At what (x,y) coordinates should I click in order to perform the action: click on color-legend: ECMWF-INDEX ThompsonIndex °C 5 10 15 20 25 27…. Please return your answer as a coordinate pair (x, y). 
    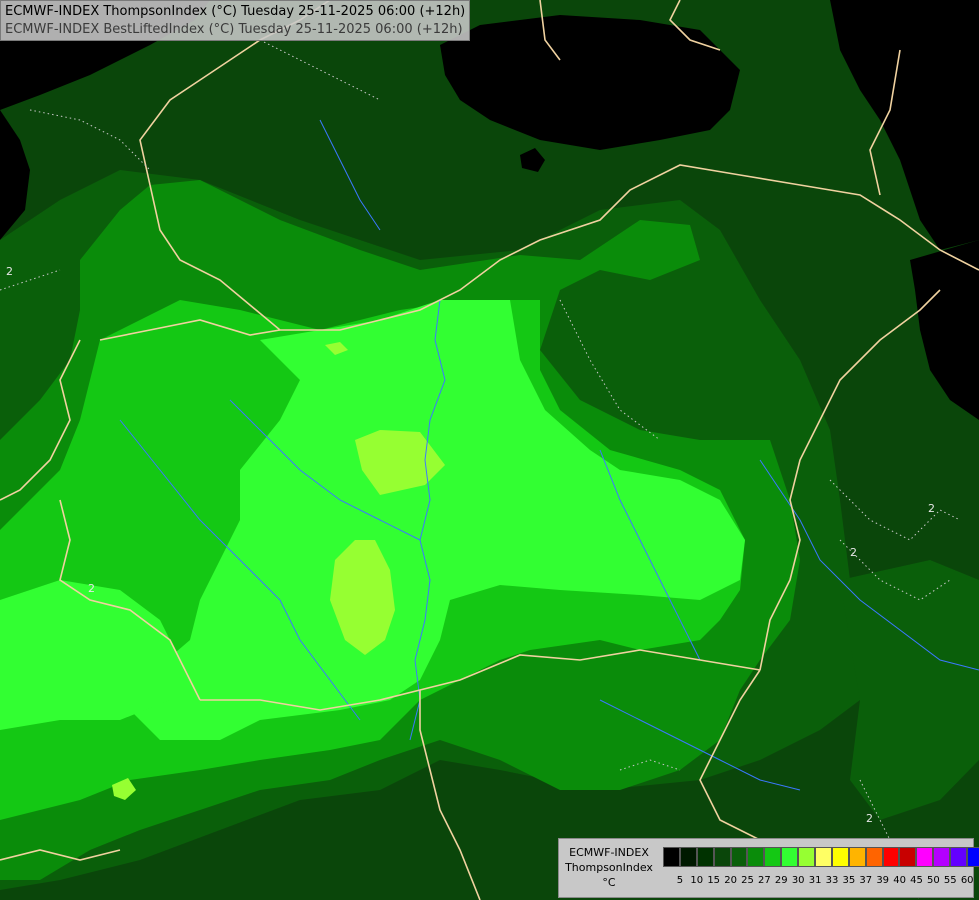
    Looking at the image, I should click on (768, 868).